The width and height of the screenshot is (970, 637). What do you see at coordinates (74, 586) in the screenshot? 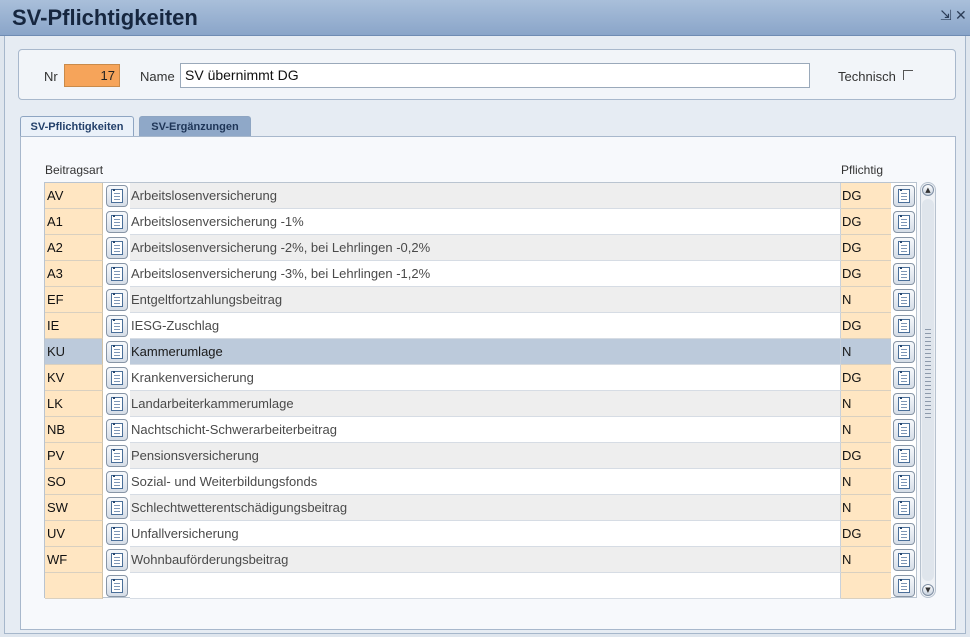
I see `beitragsart-code-cell` at bounding box center [74, 586].